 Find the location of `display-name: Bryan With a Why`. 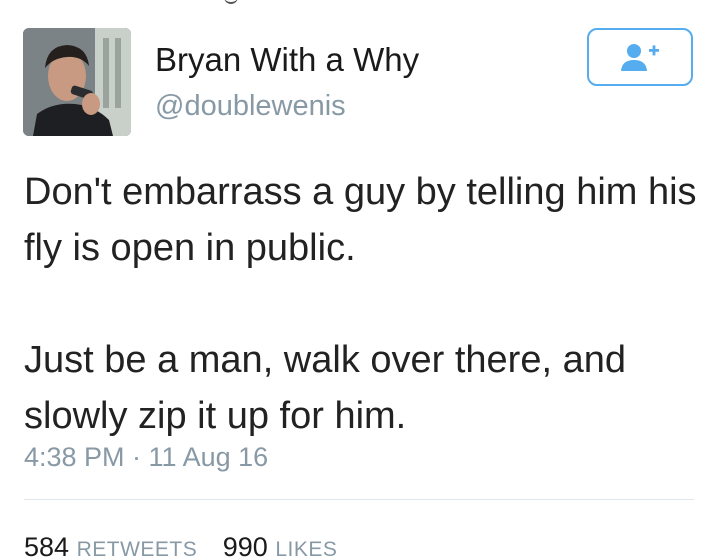

display-name: Bryan With a Why is located at coordinates (287, 60).